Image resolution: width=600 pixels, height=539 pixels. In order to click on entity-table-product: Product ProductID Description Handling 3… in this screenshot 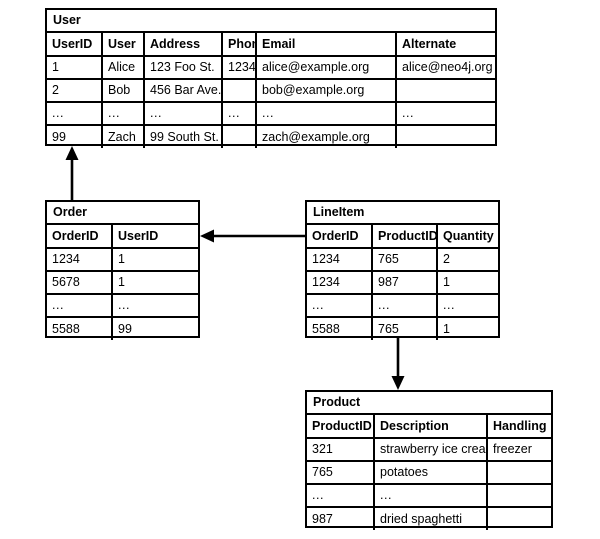, I will do `click(429, 460)`.